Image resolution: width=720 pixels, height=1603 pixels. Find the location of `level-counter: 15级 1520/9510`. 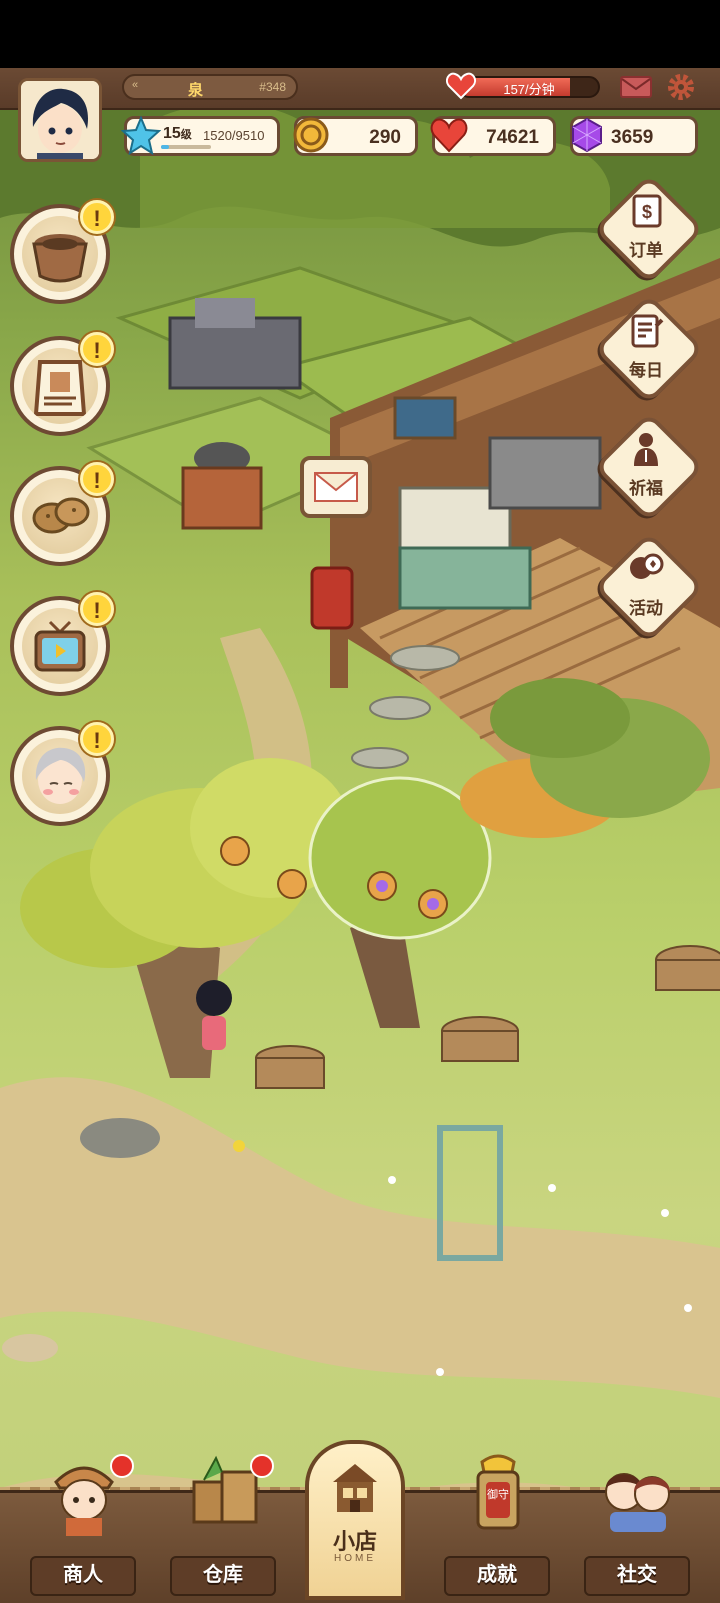

level-counter: 15级 1520/9510 is located at coordinates (200, 135).